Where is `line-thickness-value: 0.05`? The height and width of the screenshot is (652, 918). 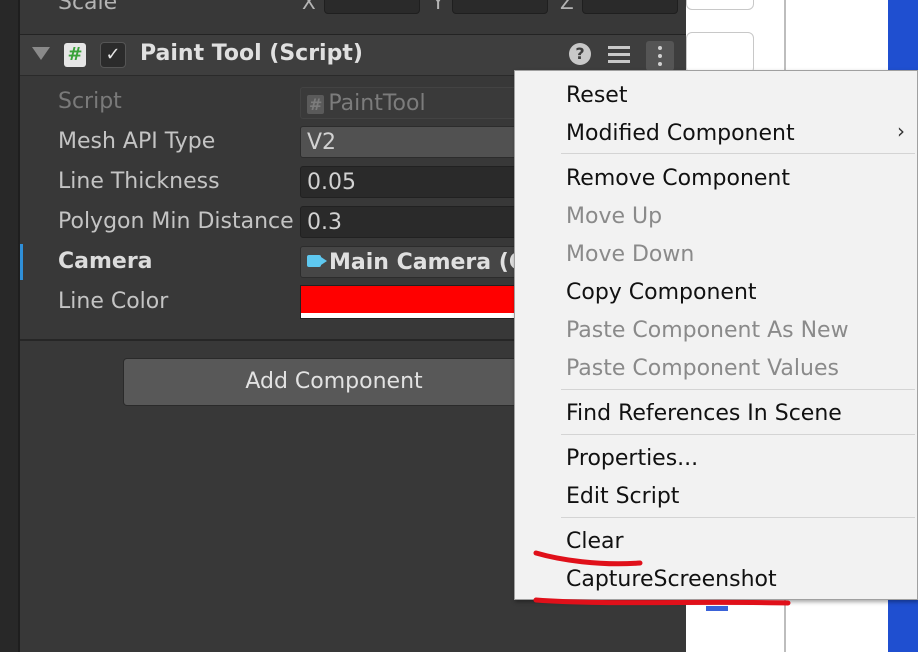 line-thickness-value: 0.05 is located at coordinates (331, 182).